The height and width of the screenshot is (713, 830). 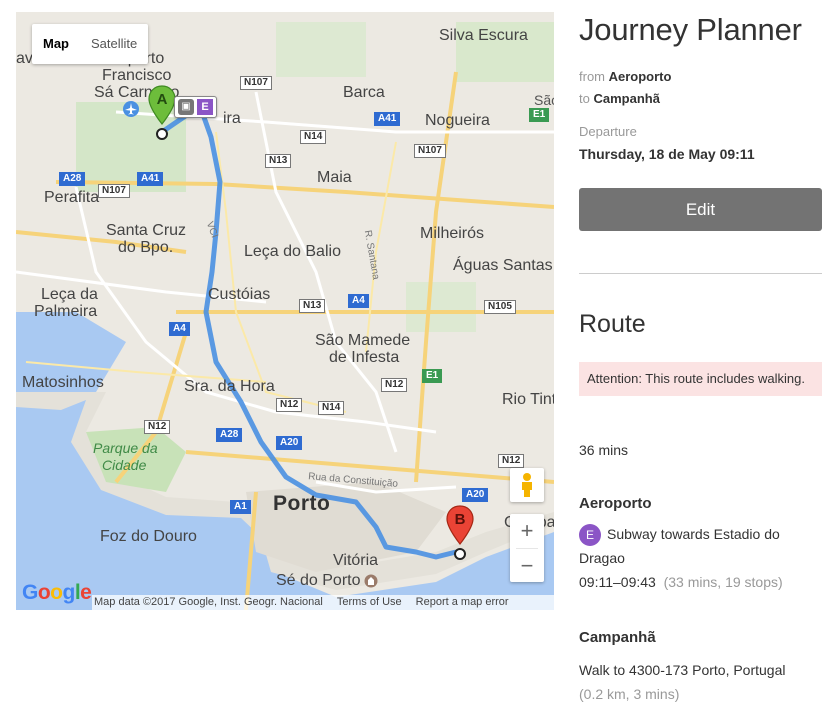 I want to click on end-marker: B, so click(x=460, y=533).